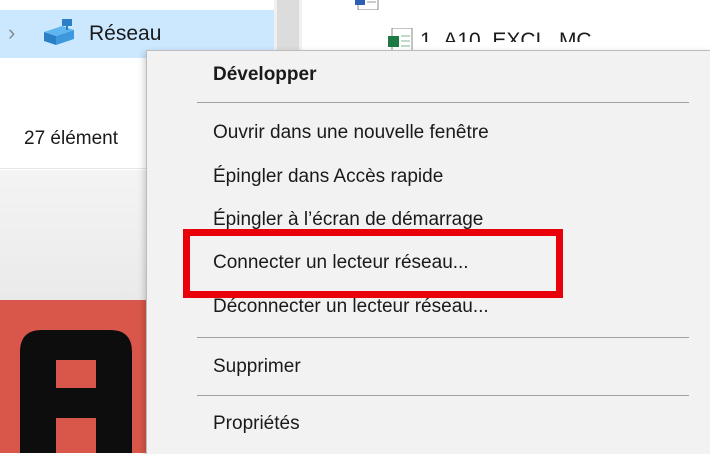  What do you see at coordinates (125, 33) in the screenshot?
I see `nav-item-label: Réseau` at bounding box center [125, 33].